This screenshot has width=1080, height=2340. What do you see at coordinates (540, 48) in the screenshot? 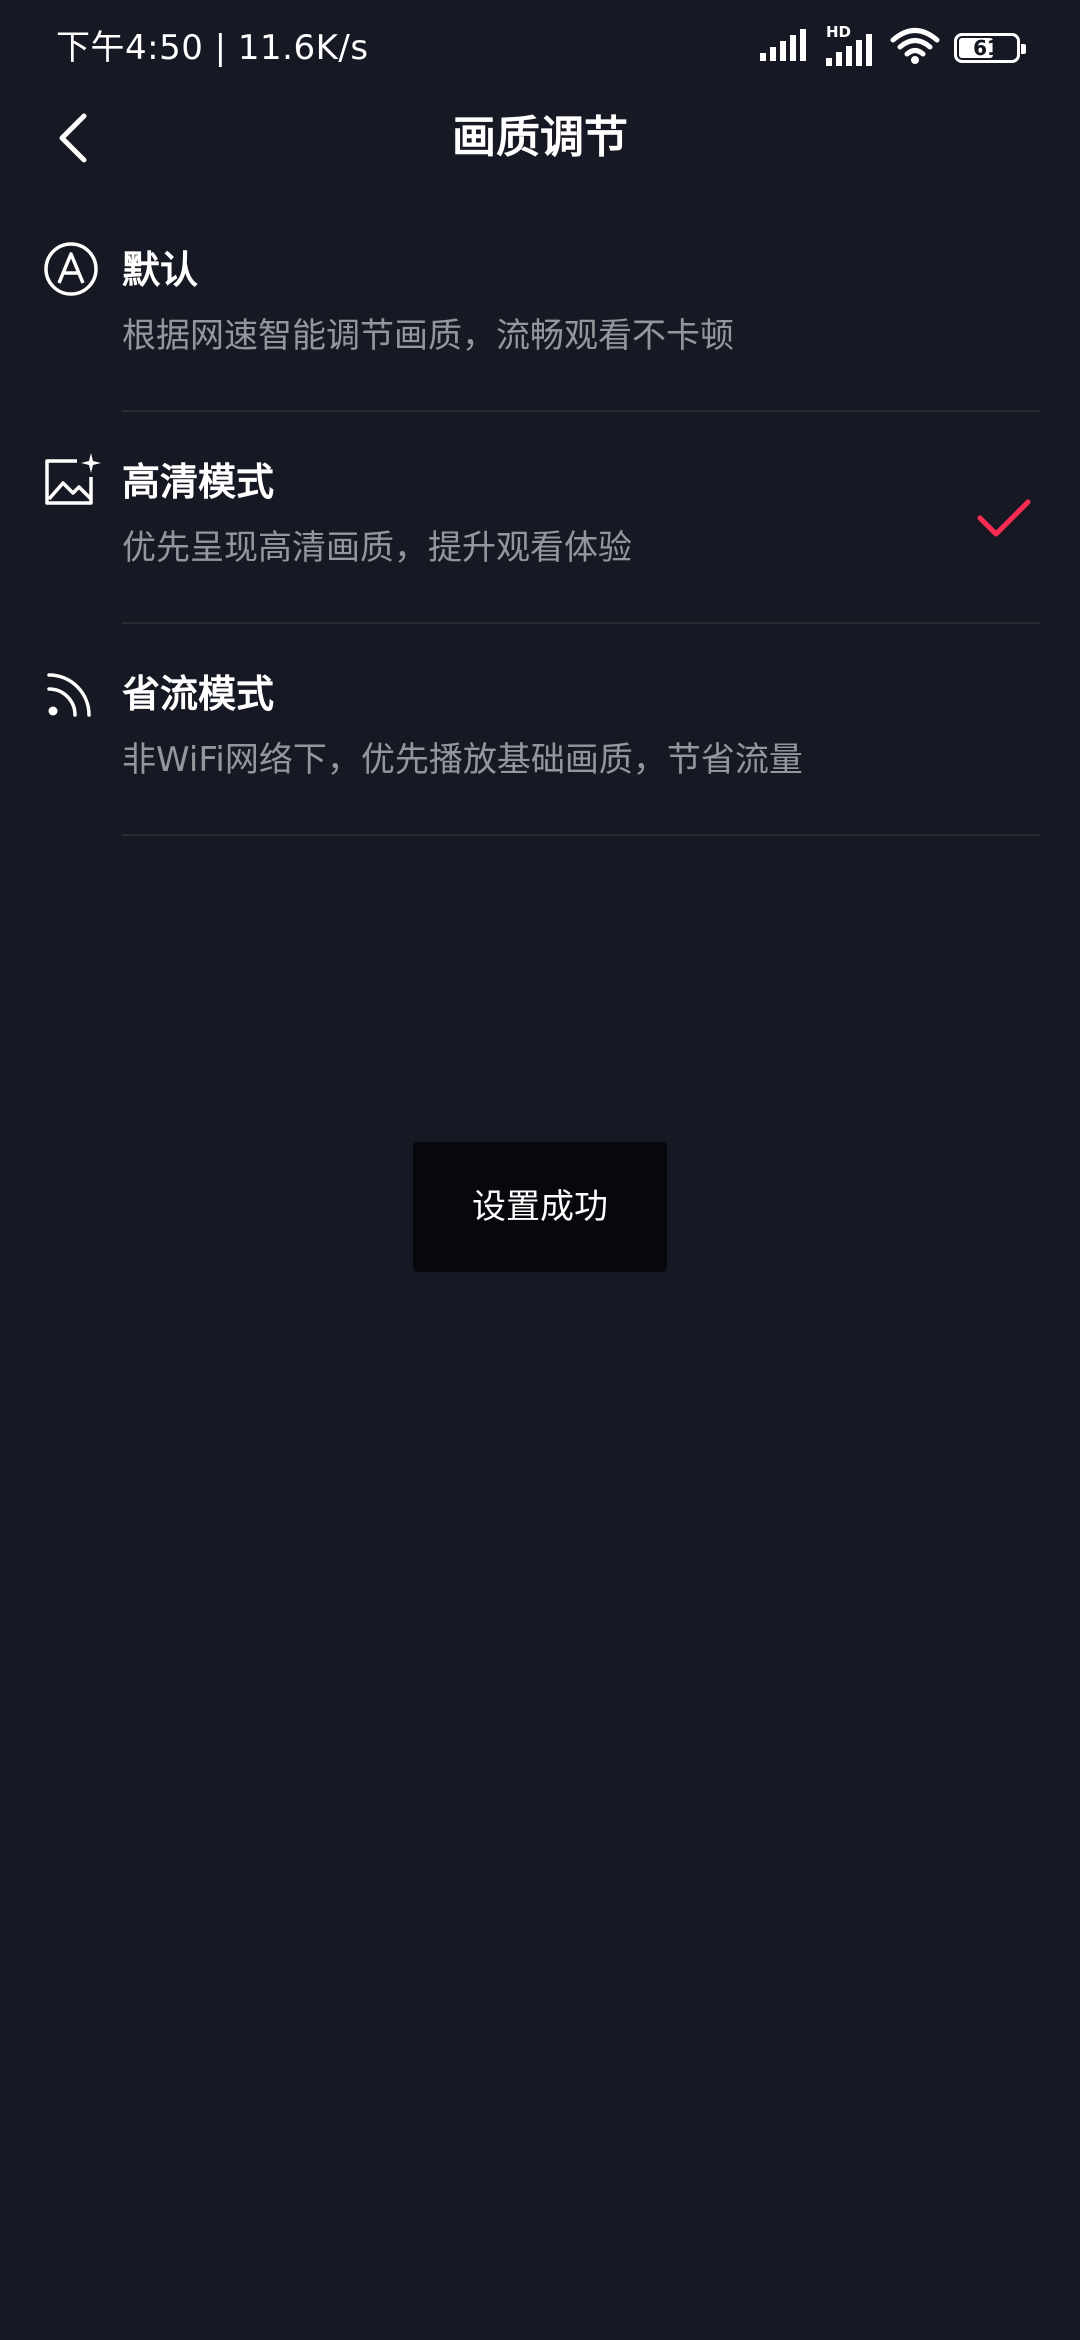
I see `status-bar: 下午4:50 | 11.6K/s HD 61` at bounding box center [540, 48].